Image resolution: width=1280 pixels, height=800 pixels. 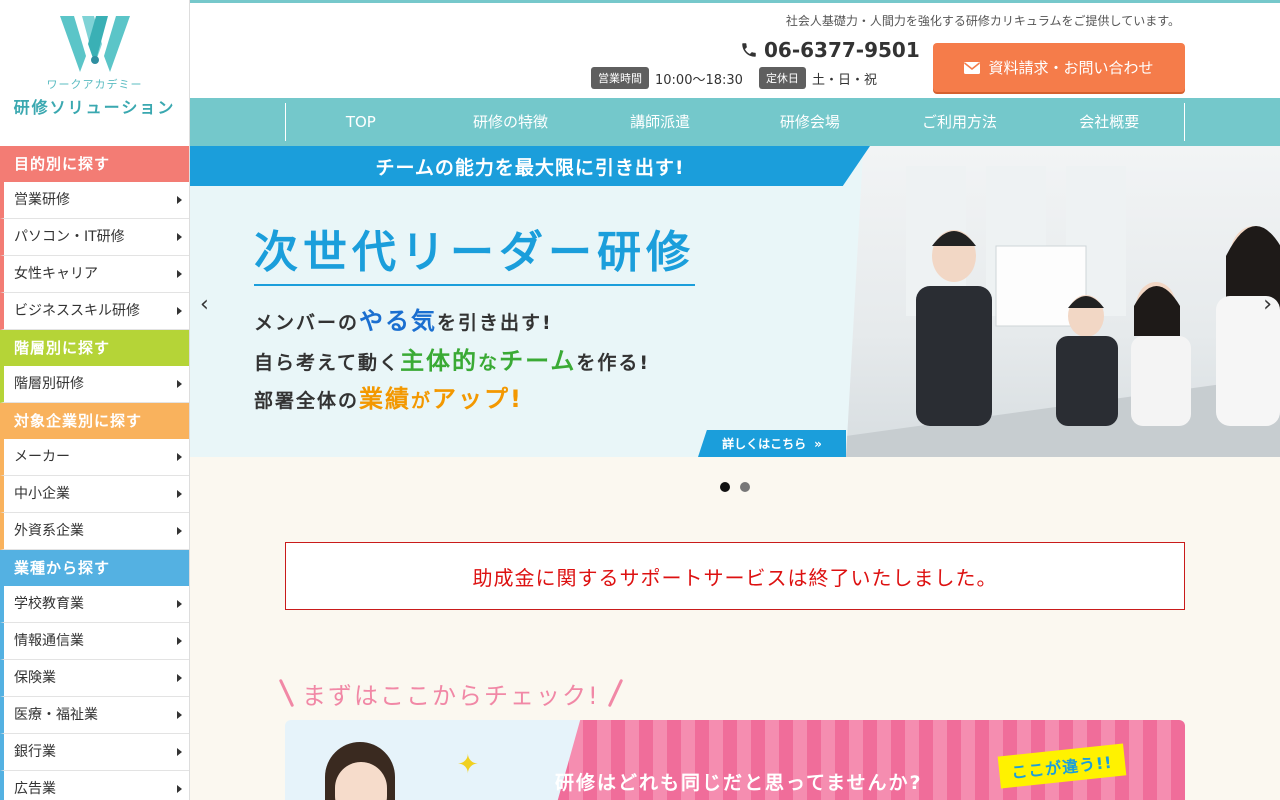 I want to click on main-nav: TOP 研修の特徴 講師派遣 研修会場 ご利用方法 会社概要, so click(x=735, y=122).